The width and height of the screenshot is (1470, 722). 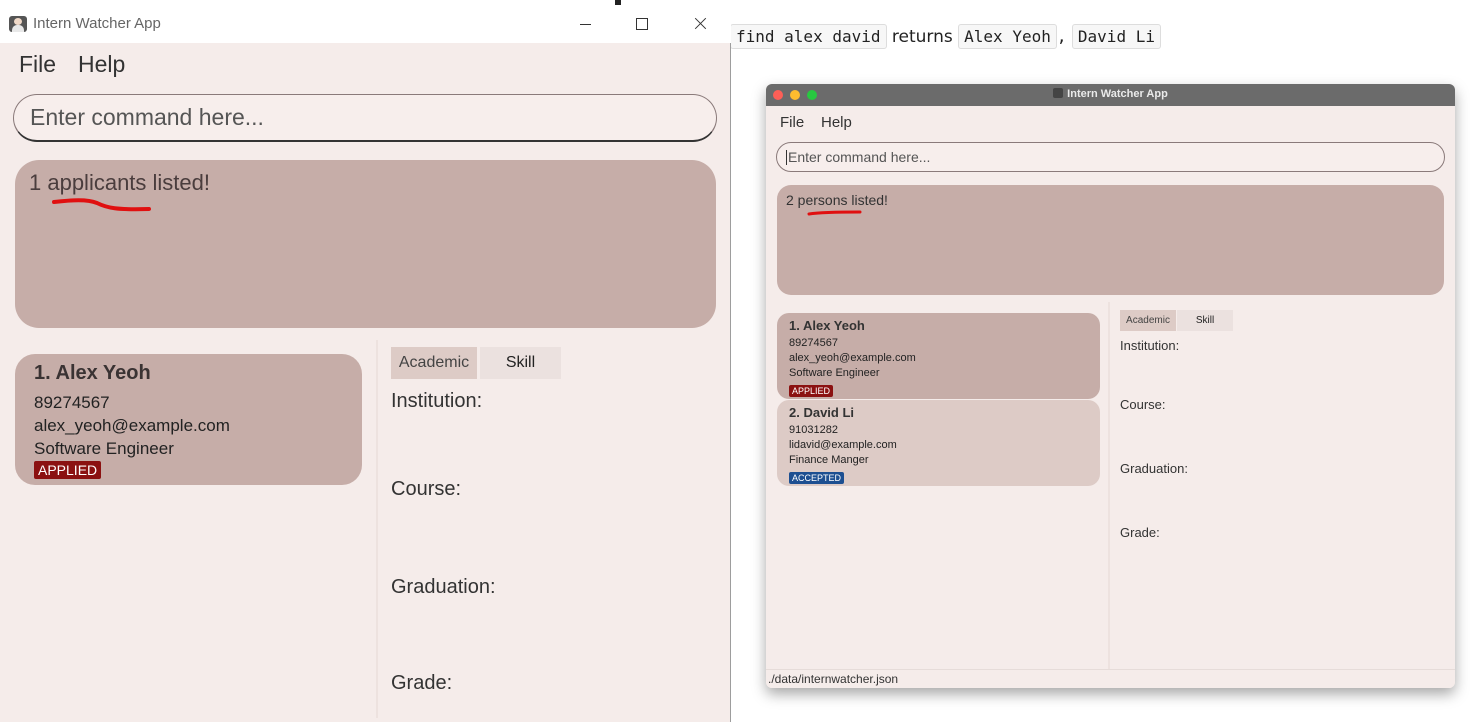 What do you see at coordinates (97, 23) in the screenshot?
I see `left-window-title: Intern Watcher App` at bounding box center [97, 23].